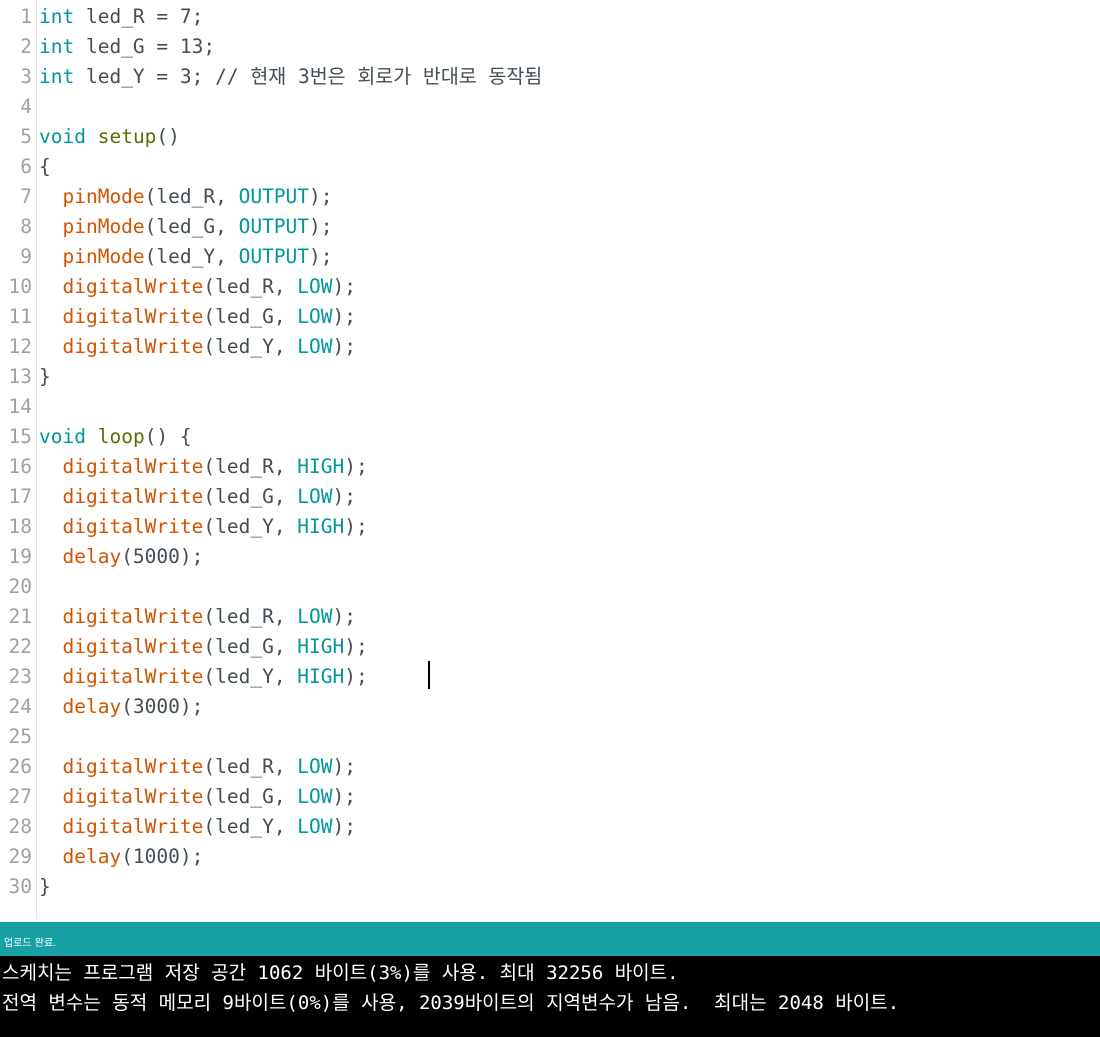 The height and width of the screenshot is (1037, 1100). What do you see at coordinates (290, 77) in the screenshot?
I see `line-code: int led_Y = 3; // 현재 3번은 회로가 반대로 동작됨` at bounding box center [290, 77].